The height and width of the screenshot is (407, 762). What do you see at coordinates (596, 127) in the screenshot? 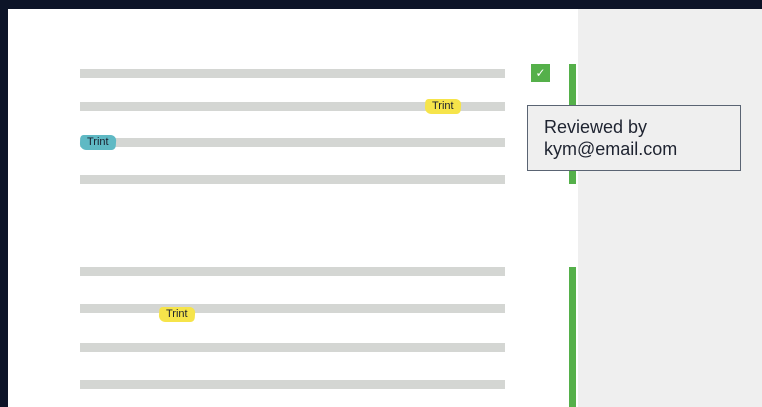
I see `reviewed-by-label: Reviewed by` at bounding box center [596, 127].